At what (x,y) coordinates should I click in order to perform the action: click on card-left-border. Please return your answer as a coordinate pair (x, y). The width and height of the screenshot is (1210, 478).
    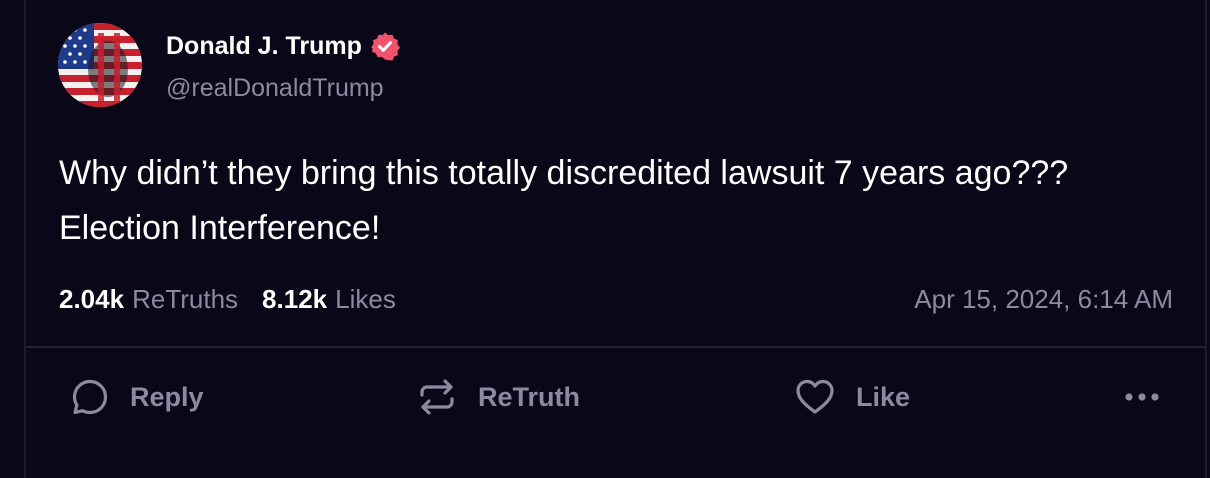
    Looking at the image, I should click on (25, 239).